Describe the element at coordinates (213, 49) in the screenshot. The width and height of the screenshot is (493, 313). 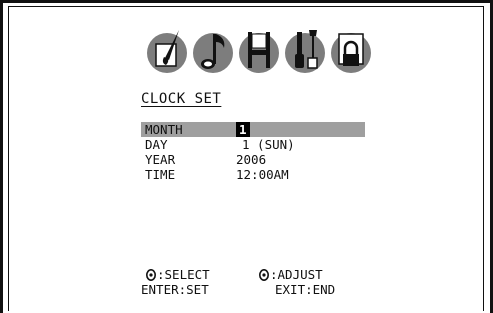
I see `music-note-icon` at that location.